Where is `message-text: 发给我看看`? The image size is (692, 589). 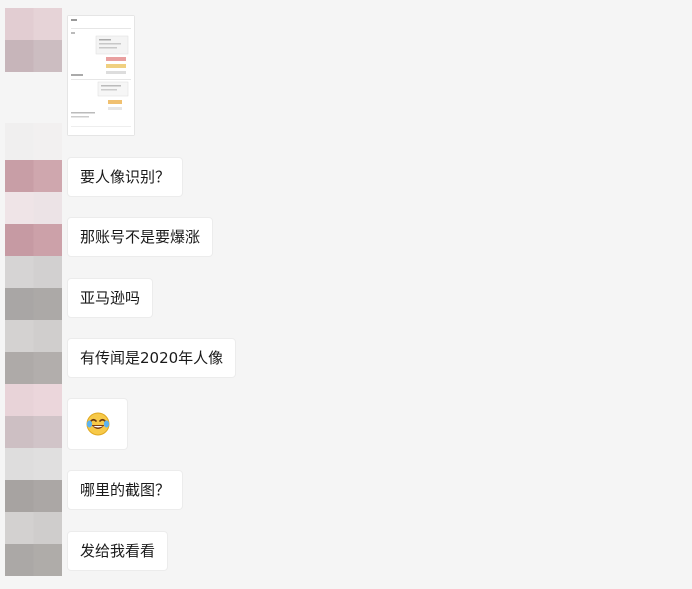 message-text: 发给我看看 is located at coordinates (118, 551).